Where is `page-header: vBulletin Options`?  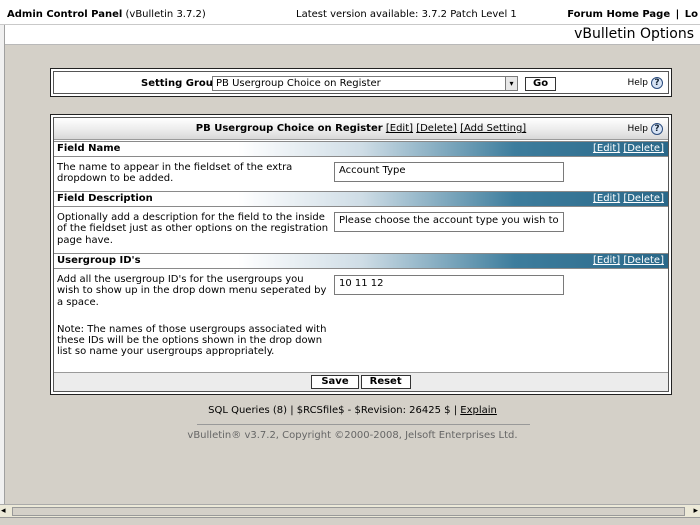
page-header: vBulletin Options is located at coordinates (352, 35).